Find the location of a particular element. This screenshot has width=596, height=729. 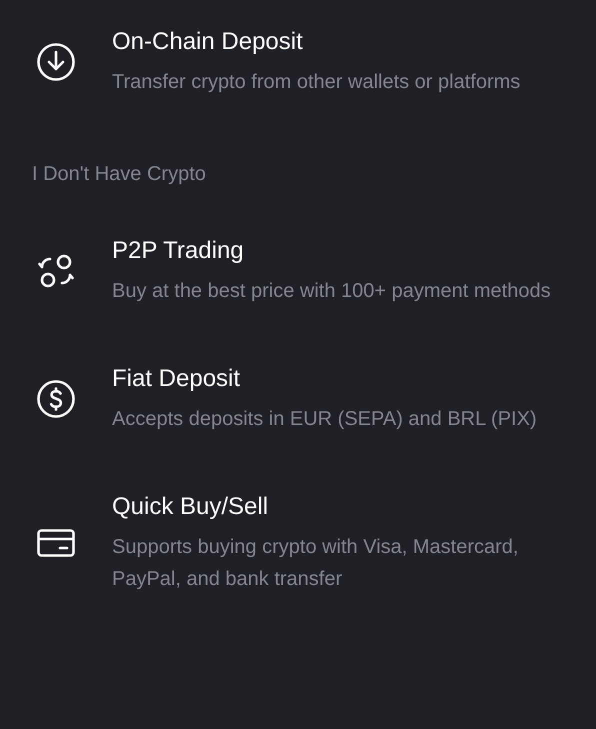

option-item: Quick Buy/Sell Supports buying crypto with Visa, Mastercard, PayPal, and bank transfer is located at coordinates (298, 543).